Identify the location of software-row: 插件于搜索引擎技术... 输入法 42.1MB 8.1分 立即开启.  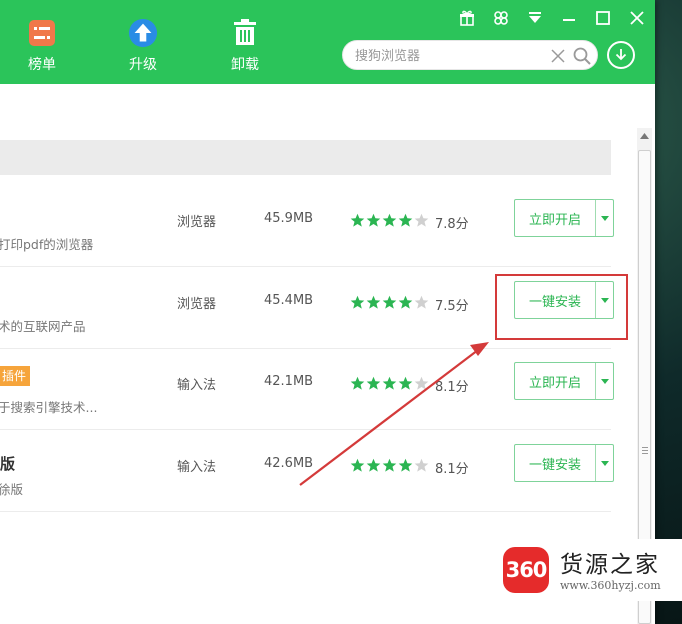
(307, 389).